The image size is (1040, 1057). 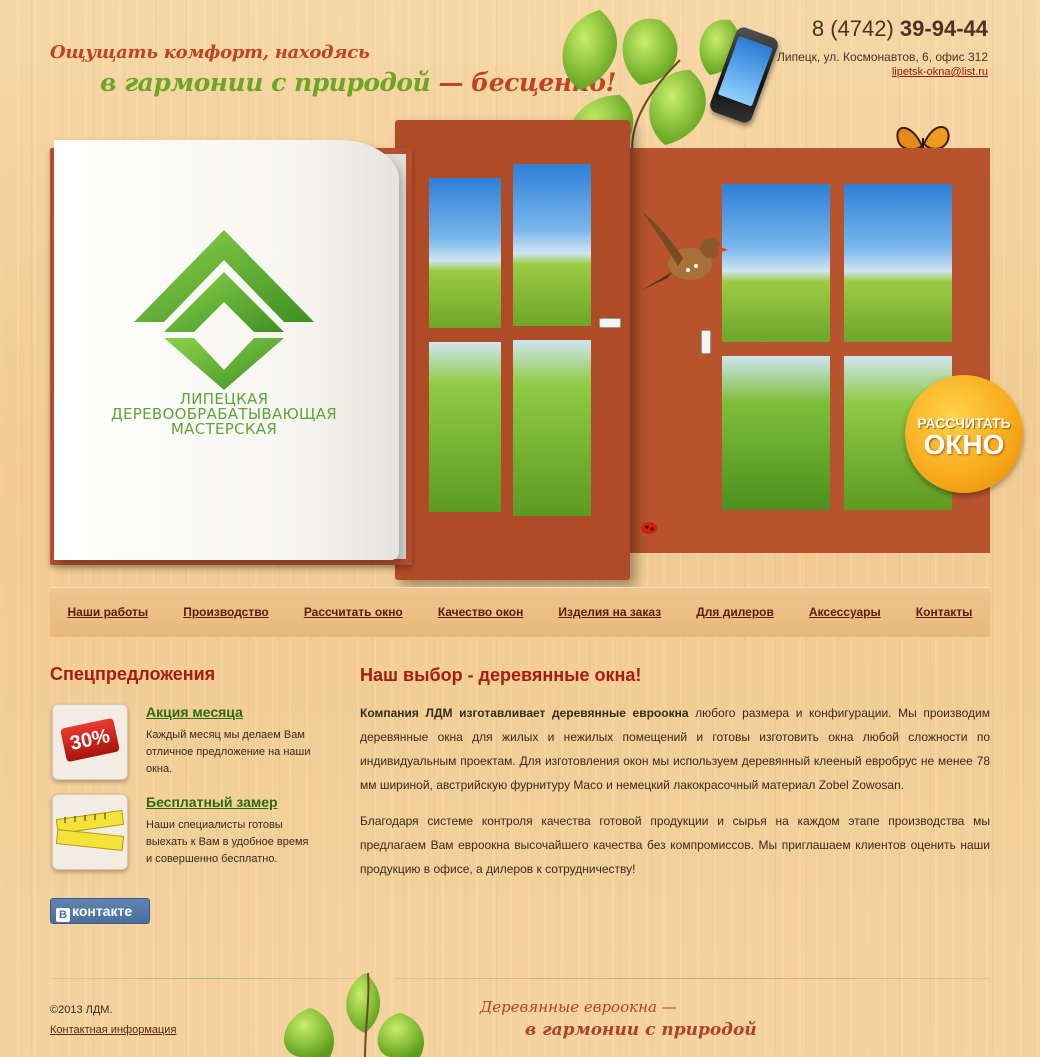 What do you see at coordinates (224, 429) in the screenshot?
I see `logo-line3: МАСТЕРСКАЯ` at bounding box center [224, 429].